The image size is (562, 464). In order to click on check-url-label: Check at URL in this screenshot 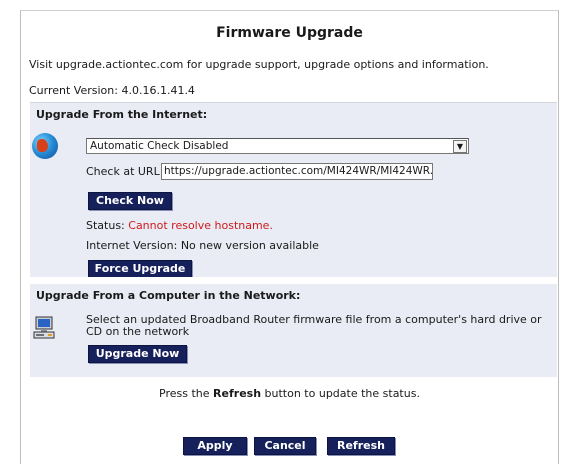, I will do `click(123, 171)`.